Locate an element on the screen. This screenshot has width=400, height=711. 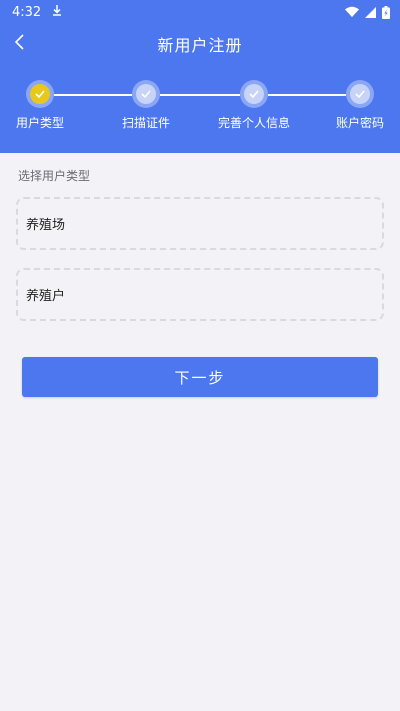
step-user-type: 用户类型 is located at coordinates (42, 105).